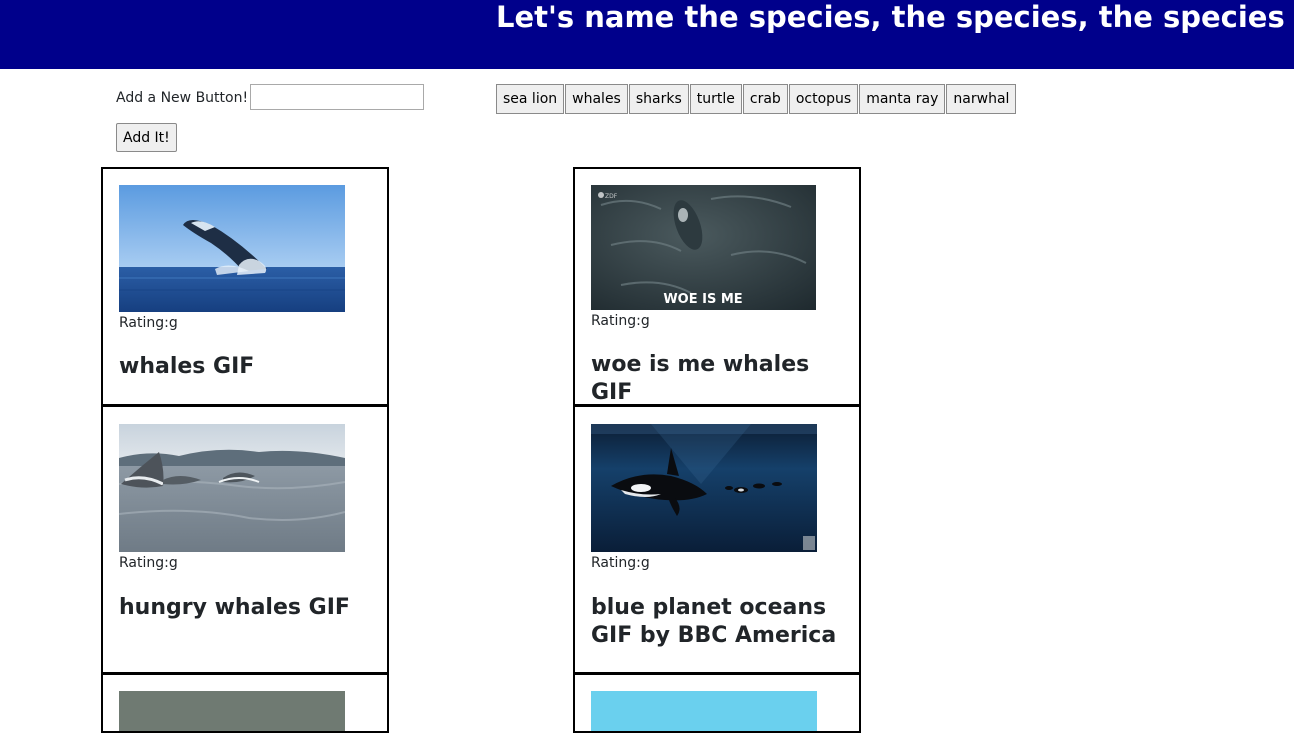  I want to click on gif-card: Rating:g hungry whales GIF, so click(245, 539).